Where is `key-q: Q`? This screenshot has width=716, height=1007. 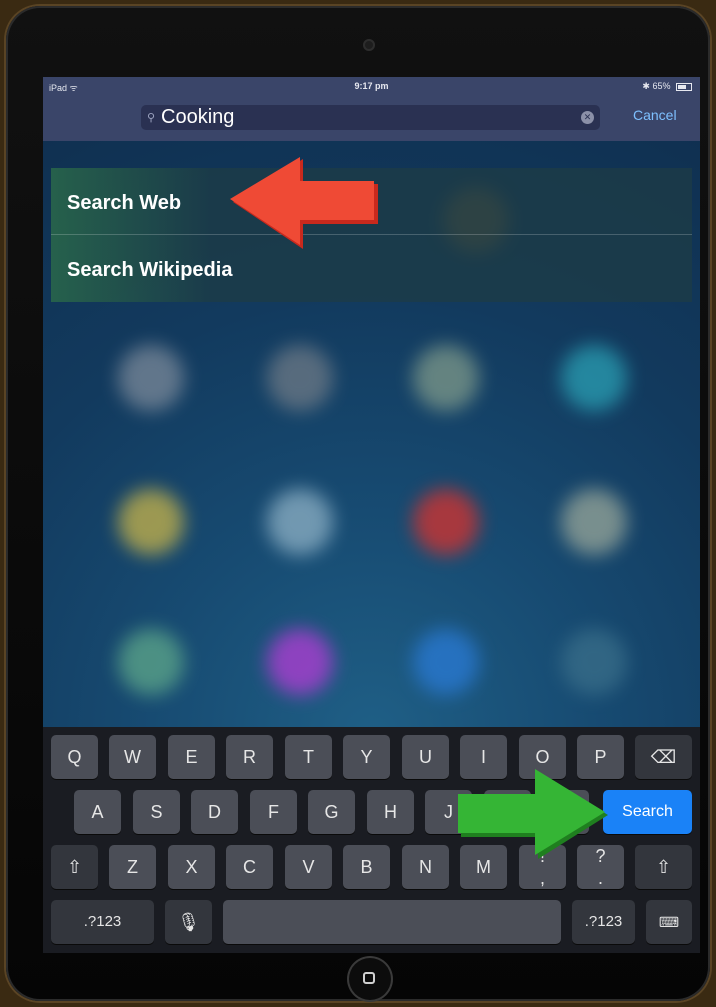
key-q: Q is located at coordinates (74, 757).